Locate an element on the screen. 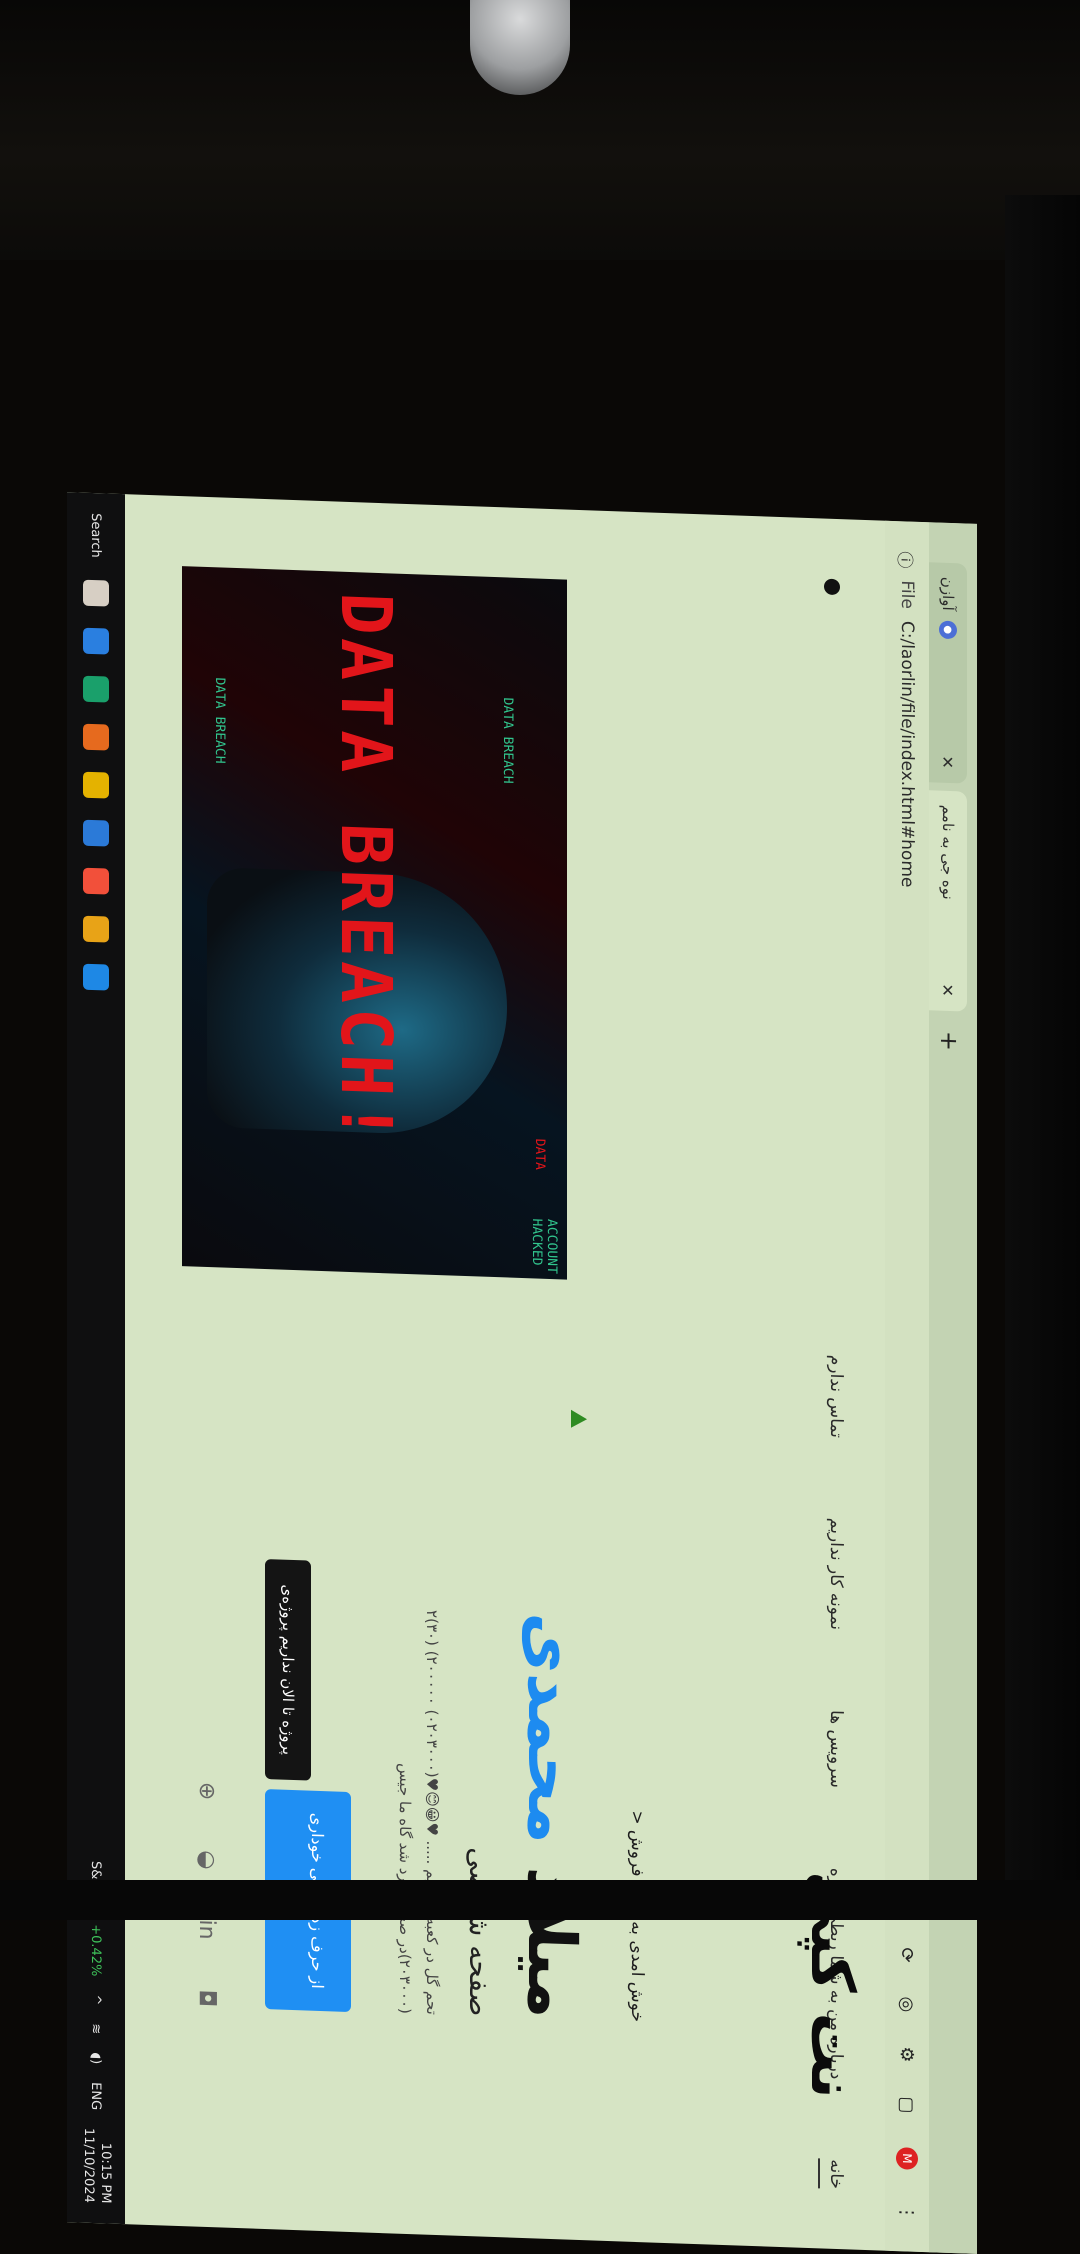 The width and height of the screenshot is (1080, 2254). office-icon is located at coordinates (96, 881).